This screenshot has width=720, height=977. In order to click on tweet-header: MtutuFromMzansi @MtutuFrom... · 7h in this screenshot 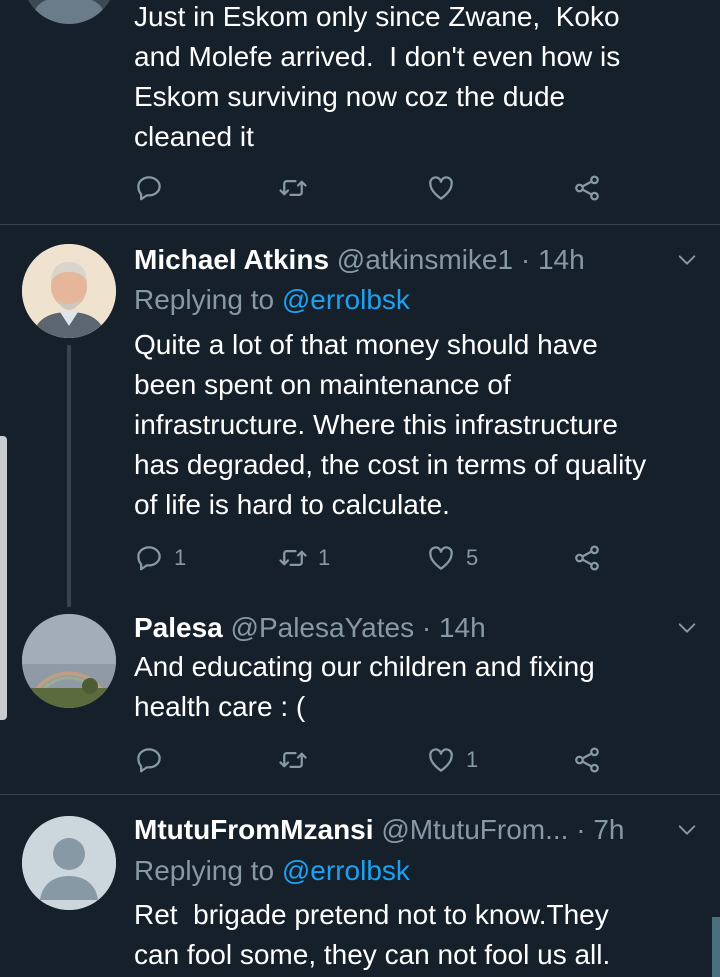, I will do `click(379, 830)`.